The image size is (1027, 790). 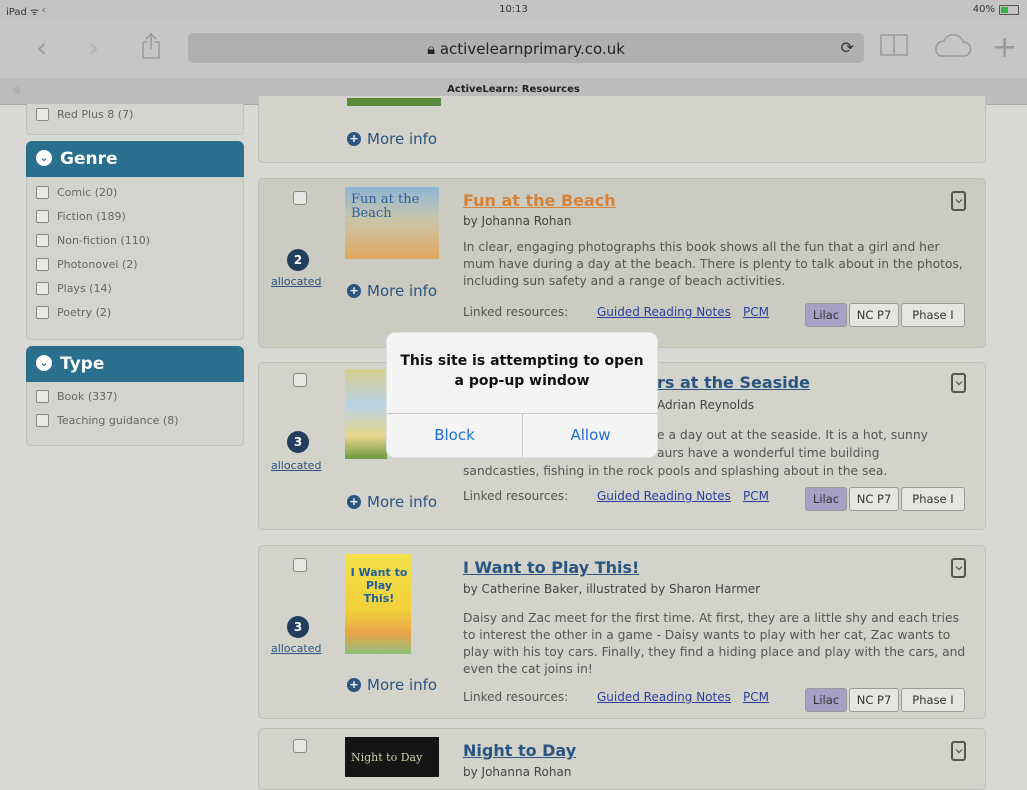 I want to click on book-author: Adrian Reynolds, so click(x=706, y=405).